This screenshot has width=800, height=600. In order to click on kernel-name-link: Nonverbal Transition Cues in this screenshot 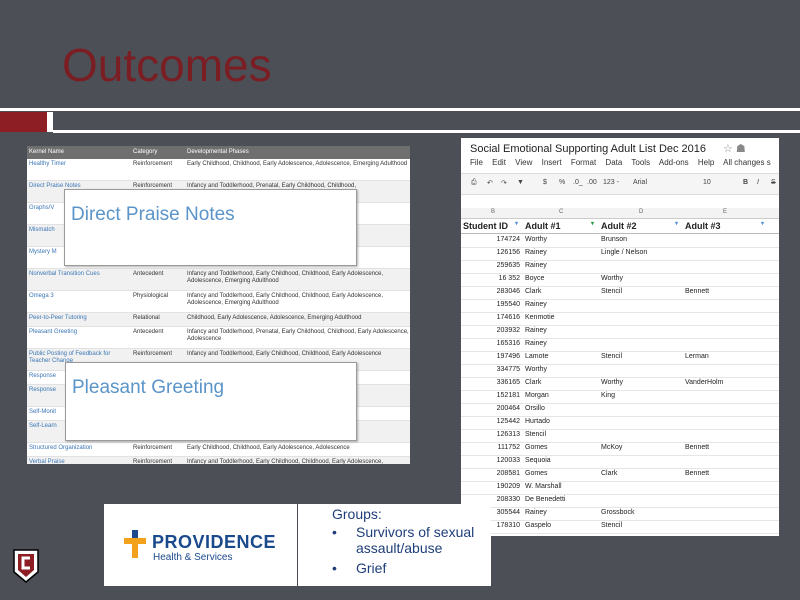, I will do `click(79, 274)`.